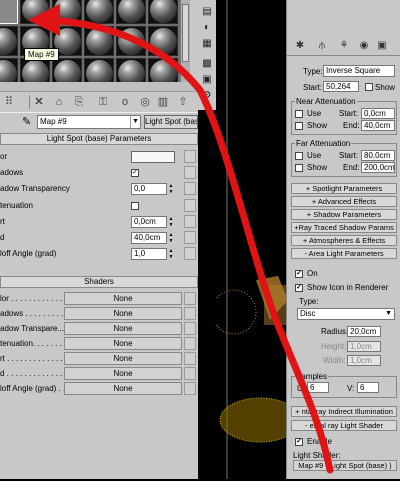 This screenshot has width=400, height=481. Describe the element at coordinates (378, 125) in the screenshot. I see `near-end-field: 40,0cm` at that location.